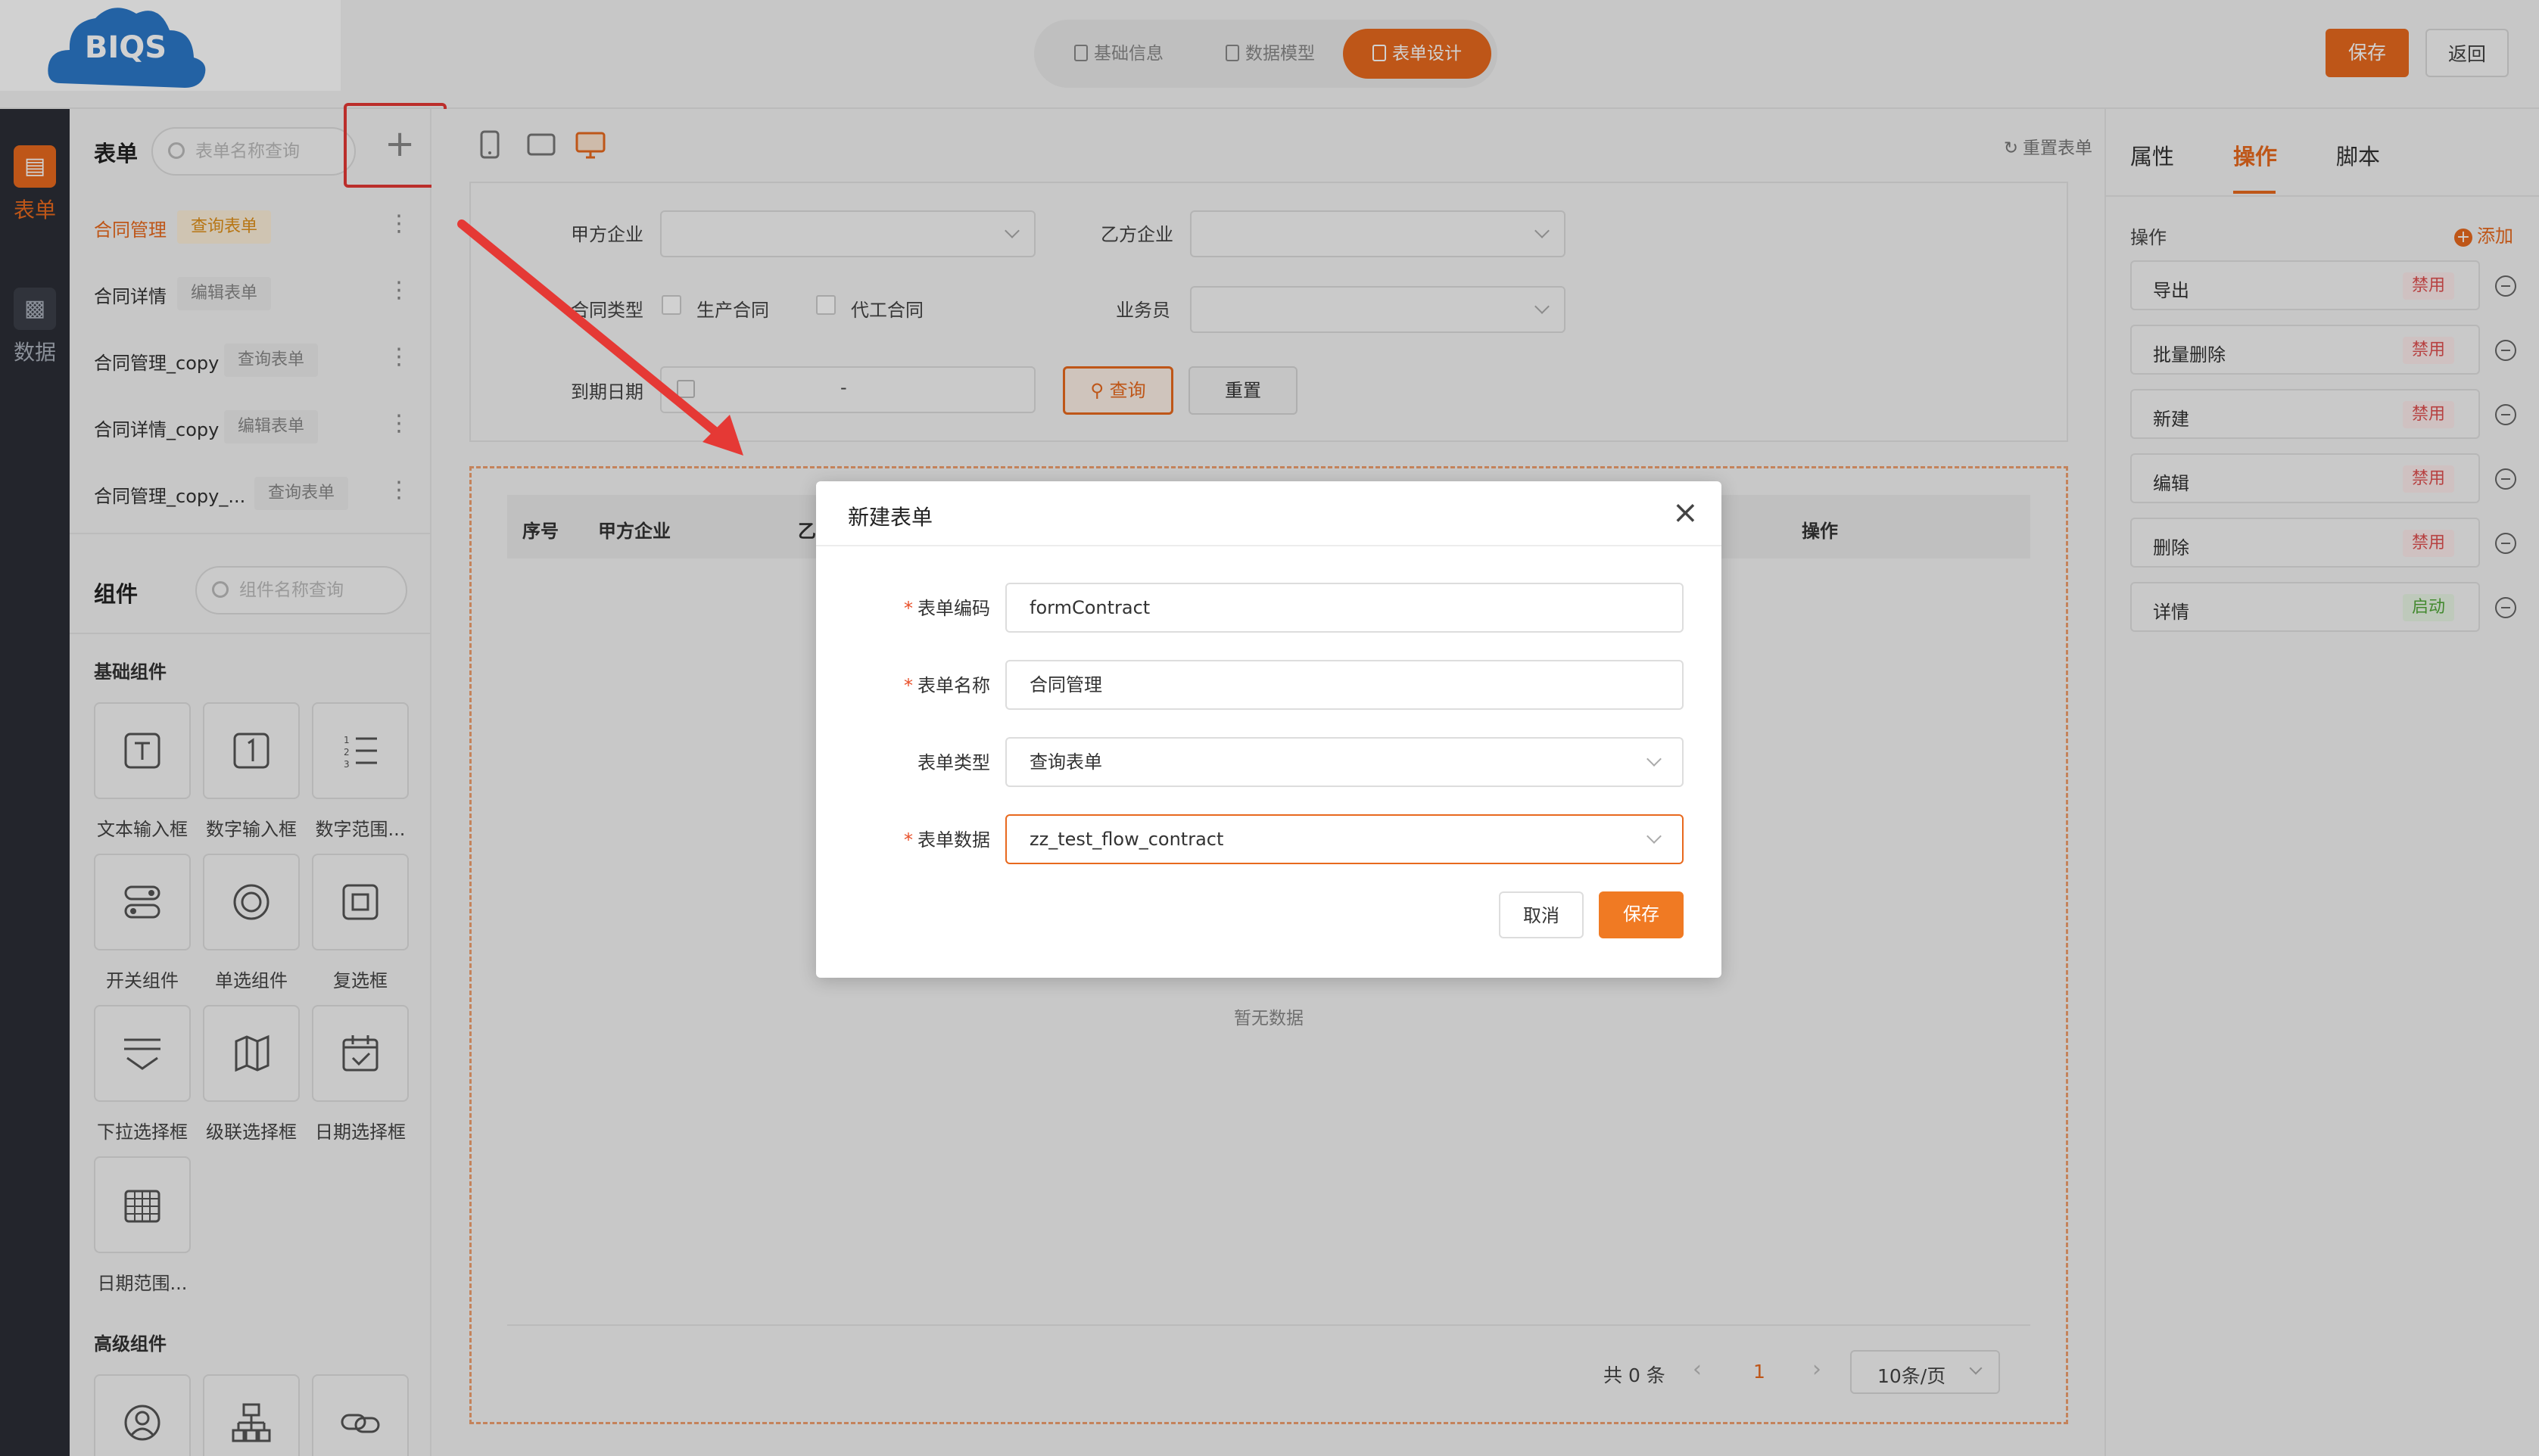  Describe the element at coordinates (1345, 839) in the screenshot. I see `form-data-select: zz_test_flow_contract` at that location.